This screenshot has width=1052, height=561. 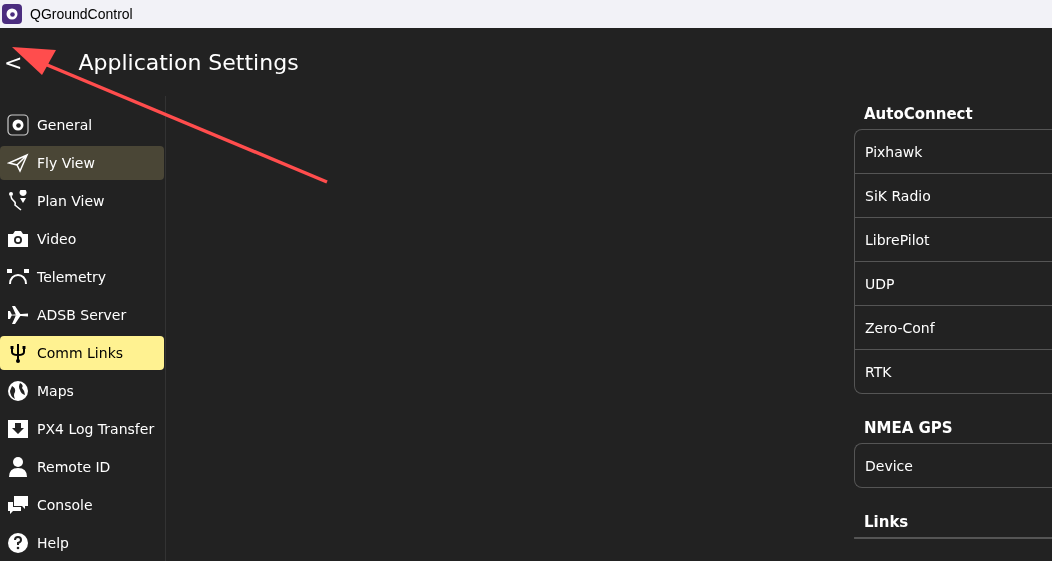 I want to click on paper-plane-icon, so click(x=18, y=163).